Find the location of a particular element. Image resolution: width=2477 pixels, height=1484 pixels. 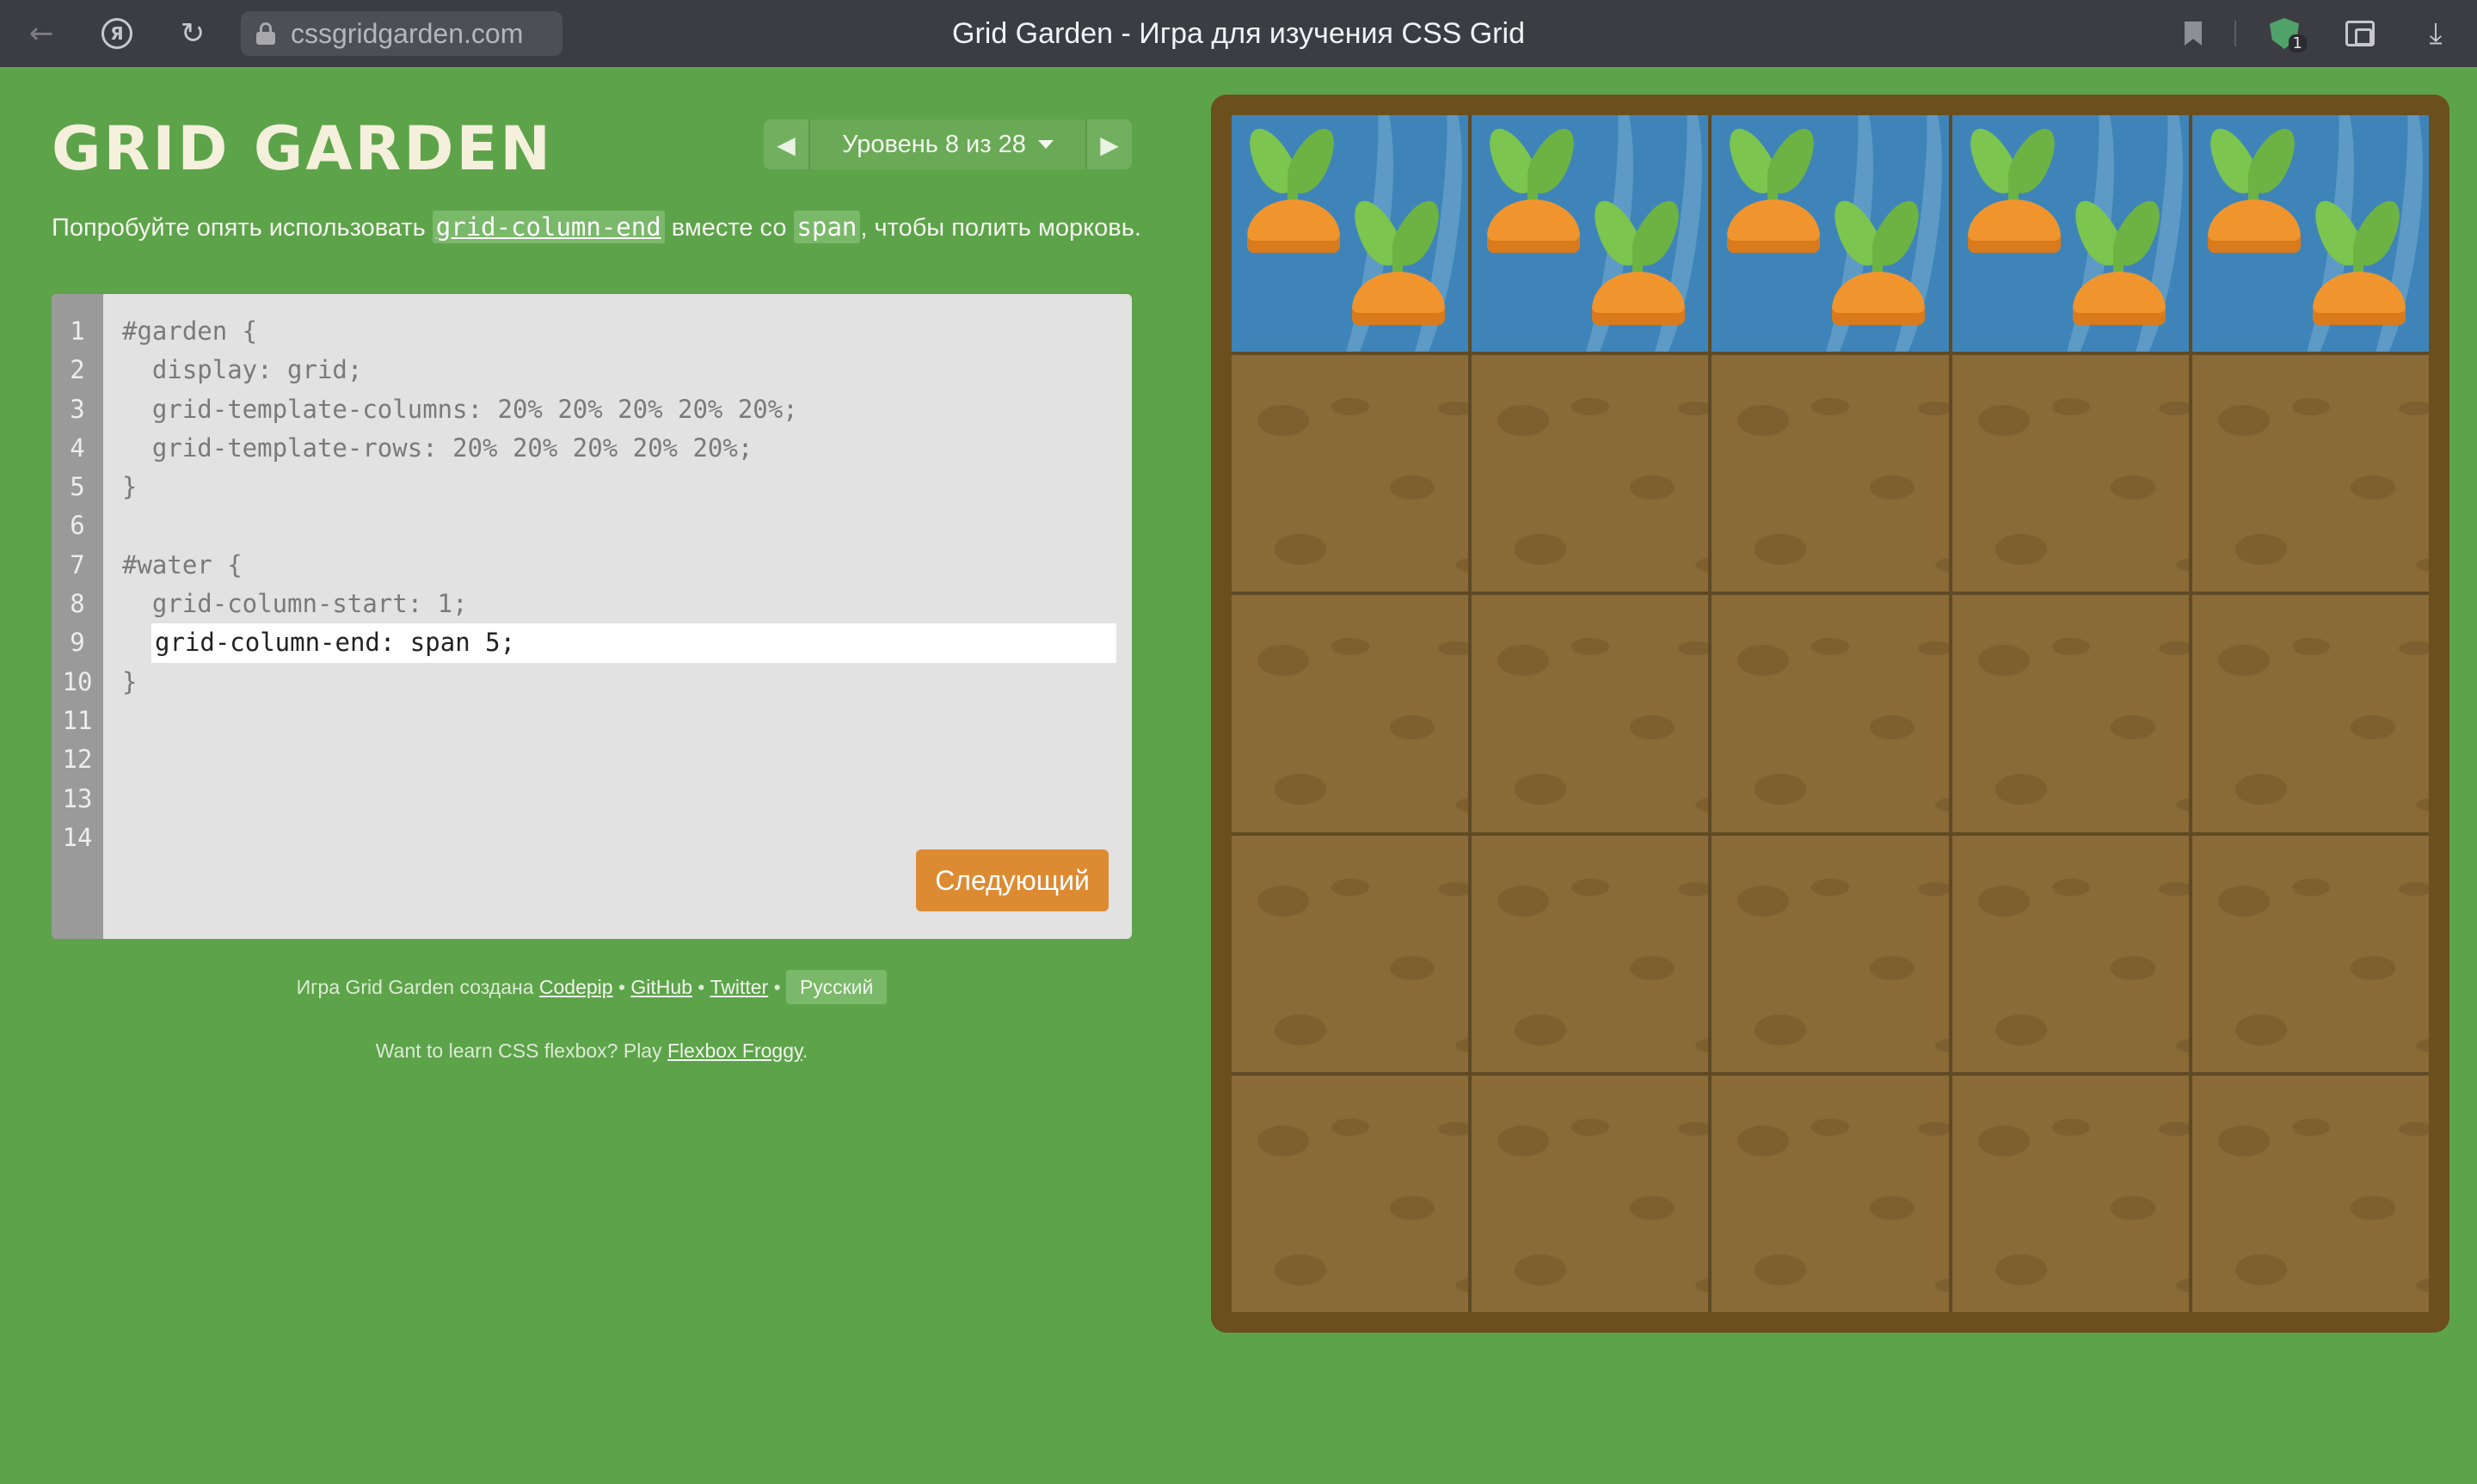

caret-down-icon is located at coordinates (1046, 144).